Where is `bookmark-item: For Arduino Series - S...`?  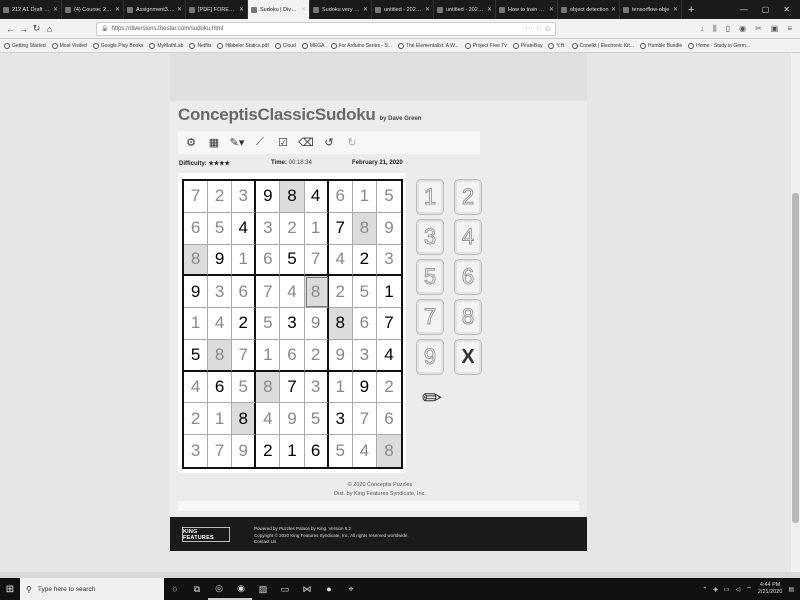
bookmark-item: For Arduino Series - S... is located at coordinates (361, 45).